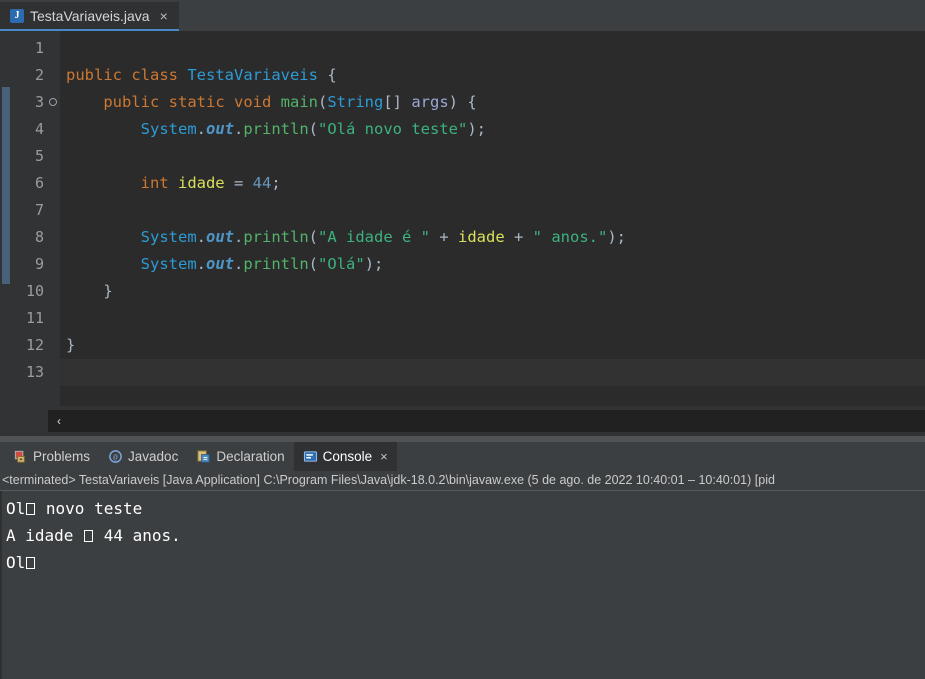 The height and width of the screenshot is (679, 925). I want to click on code-token: [], so click(397, 102).